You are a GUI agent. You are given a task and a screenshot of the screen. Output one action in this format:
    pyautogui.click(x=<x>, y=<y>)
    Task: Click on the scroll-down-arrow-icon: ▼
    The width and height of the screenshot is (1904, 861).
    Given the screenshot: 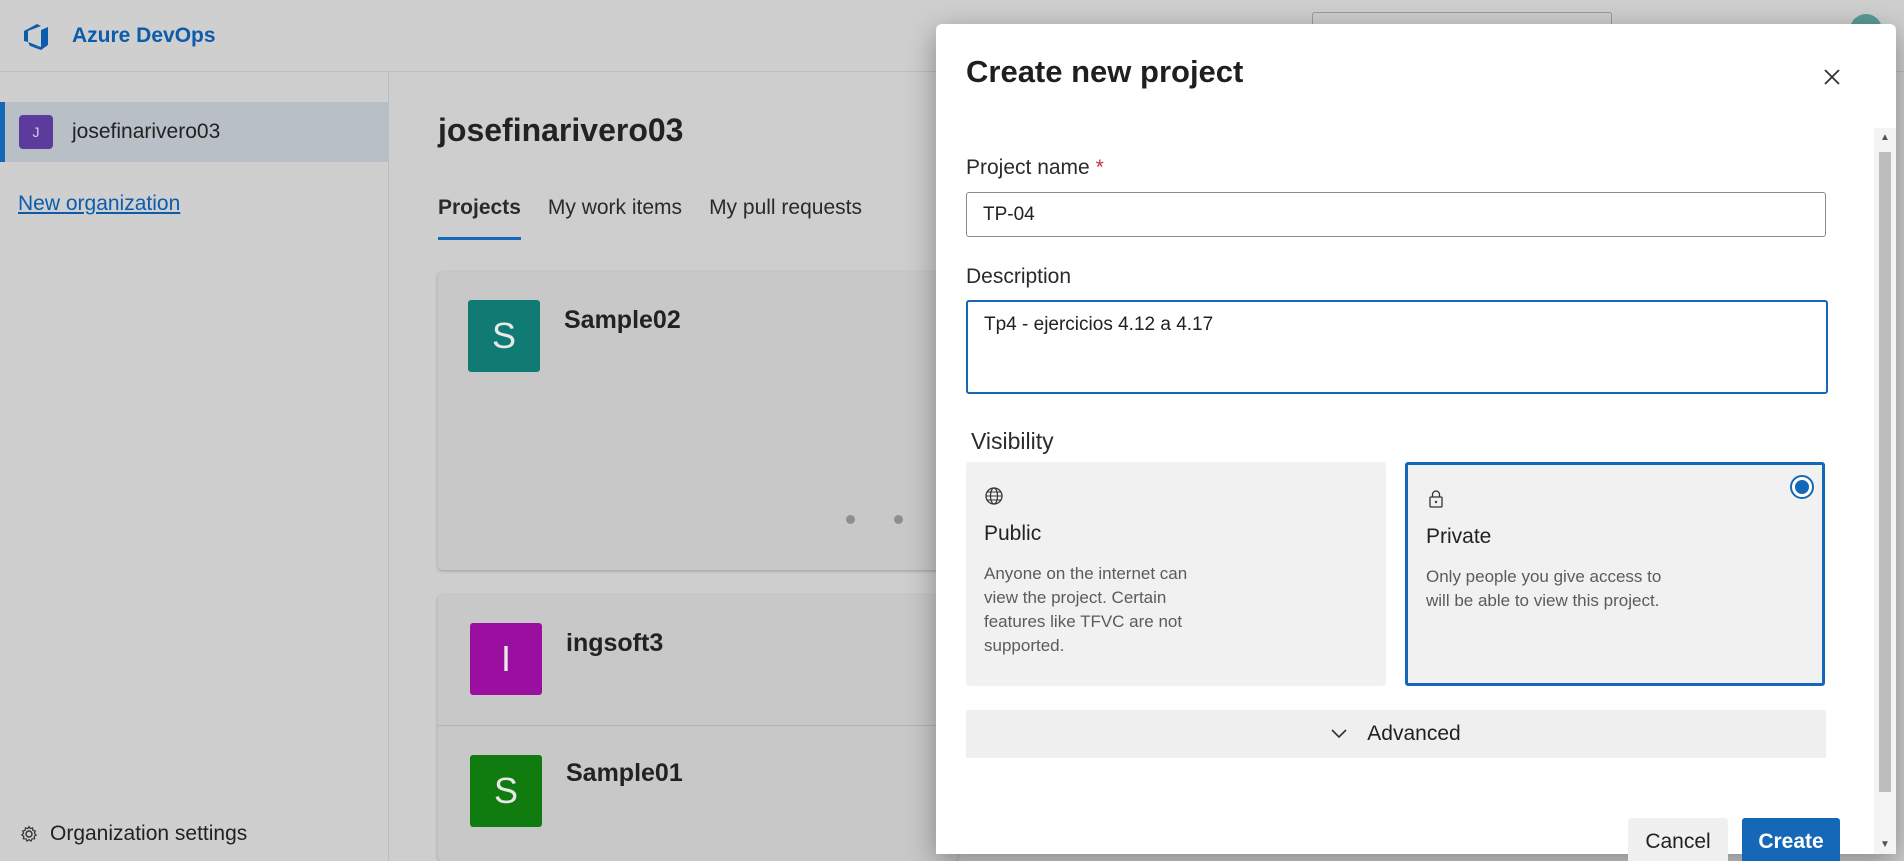 What is the action you would take?
    pyautogui.click(x=1885, y=844)
    